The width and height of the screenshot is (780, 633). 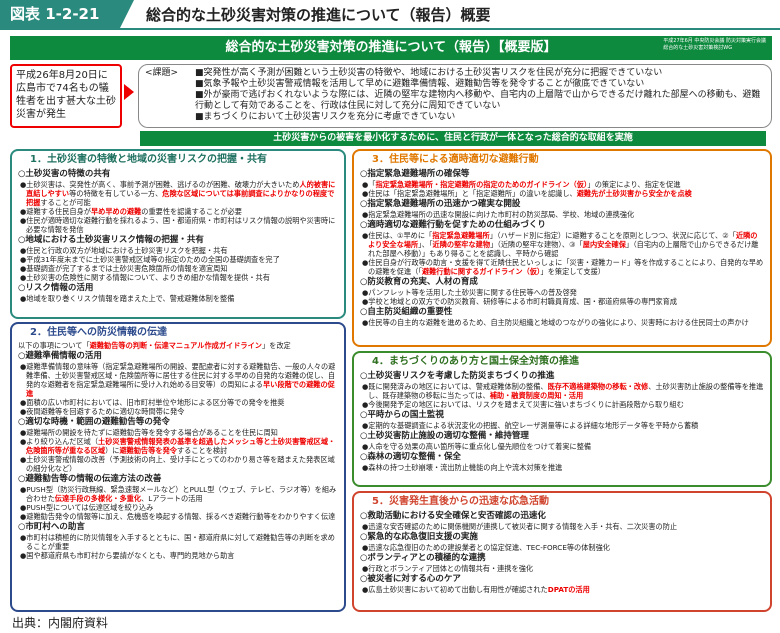 What do you see at coordinates (410, 579) in the screenshot?
I see `section-heading: ○被災者に対する心のケア` at bounding box center [410, 579].